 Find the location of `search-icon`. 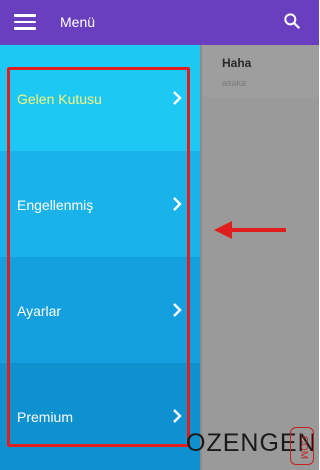

search-icon is located at coordinates (292, 21).